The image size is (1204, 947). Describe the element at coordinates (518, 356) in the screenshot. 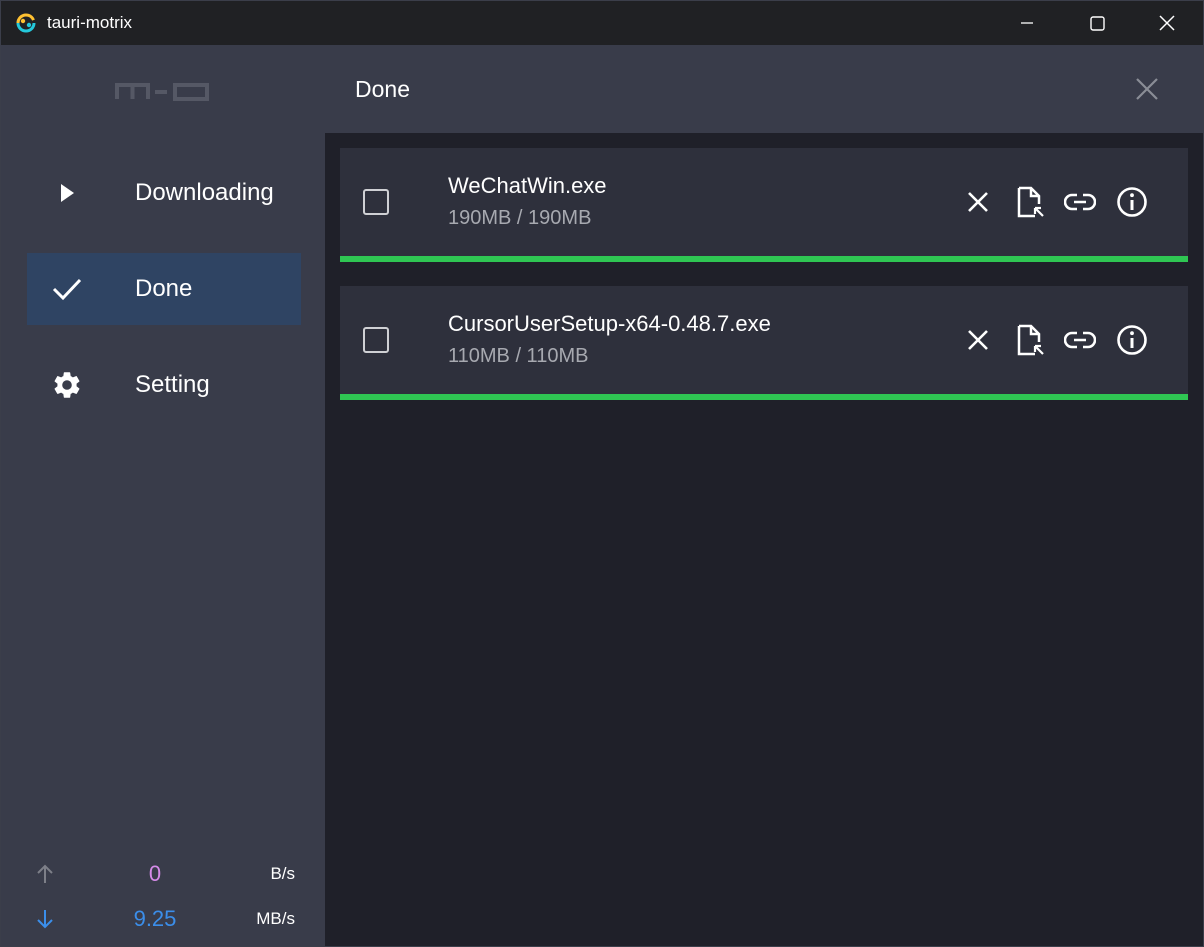

I see `task-size: 110MB / 110MB` at that location.